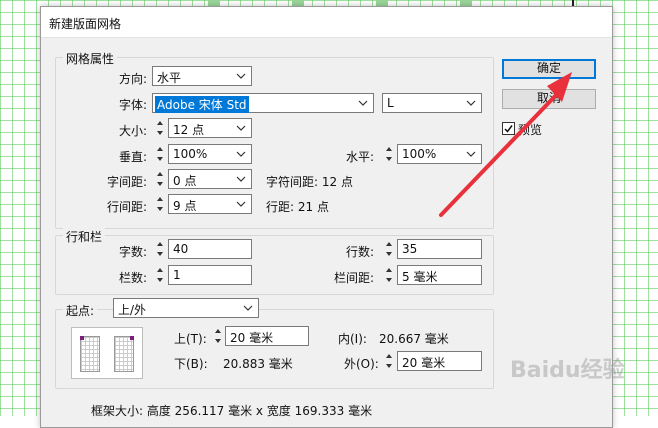 This screenshot has width=658, height=428. What do you see at coordinates (258, 364) in the screenshot?
I see `bottom-margin-value: 20.883 毫米` at bounding box center [258, 364].